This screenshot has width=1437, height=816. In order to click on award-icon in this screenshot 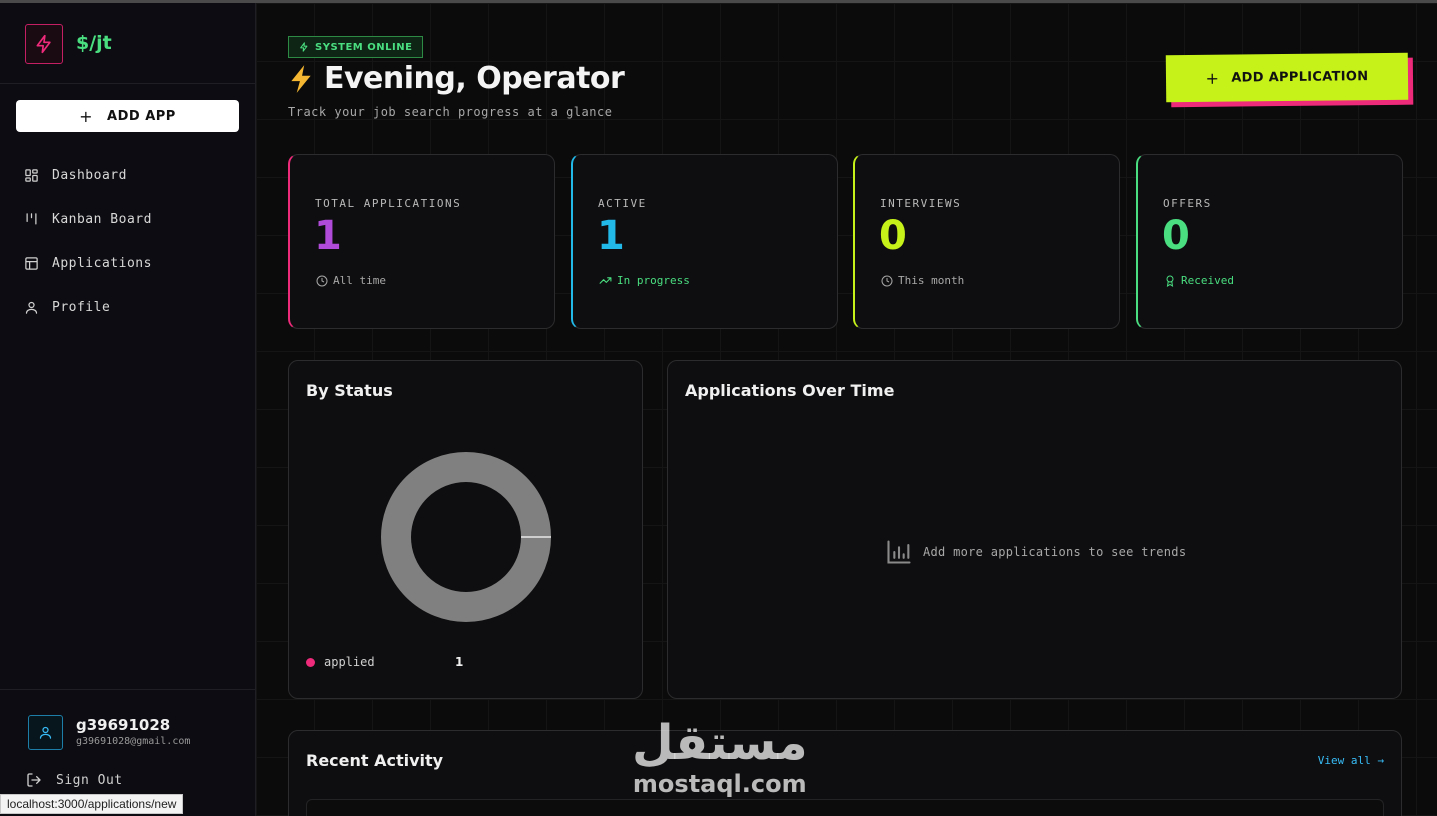, I will do `click(1170, 281)`.